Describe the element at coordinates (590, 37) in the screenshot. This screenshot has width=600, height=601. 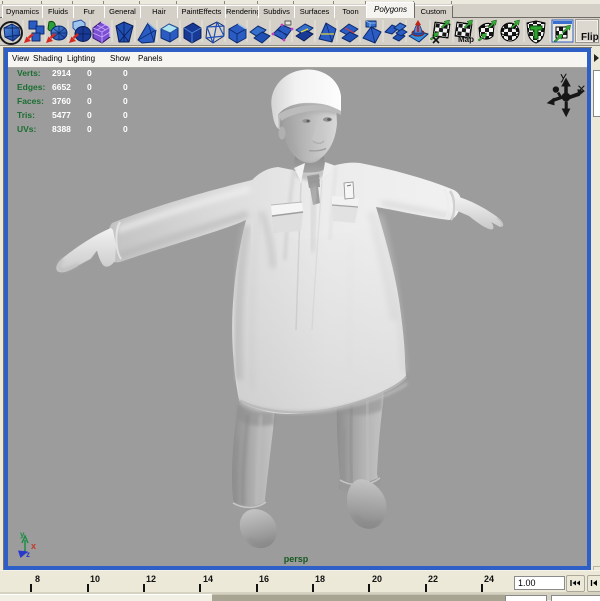
I see `svg-text: Flip` at that location.